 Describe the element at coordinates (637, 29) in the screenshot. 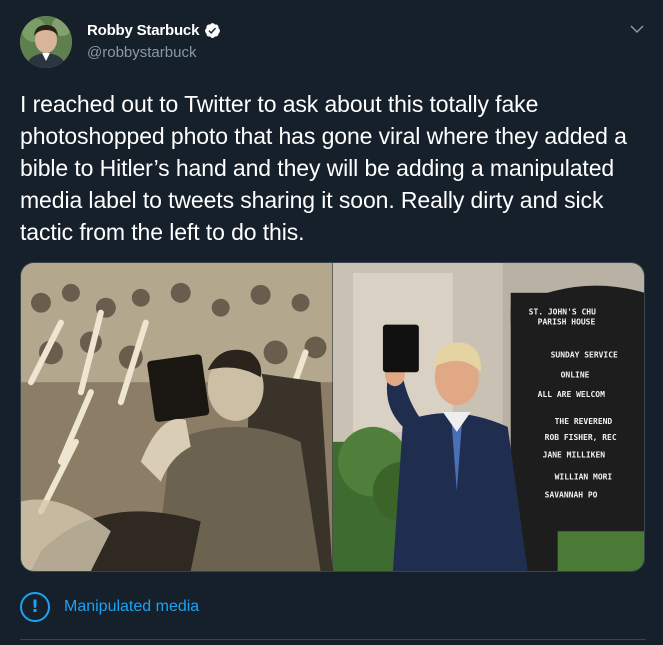

I see `chevron-down-icon` at that location.